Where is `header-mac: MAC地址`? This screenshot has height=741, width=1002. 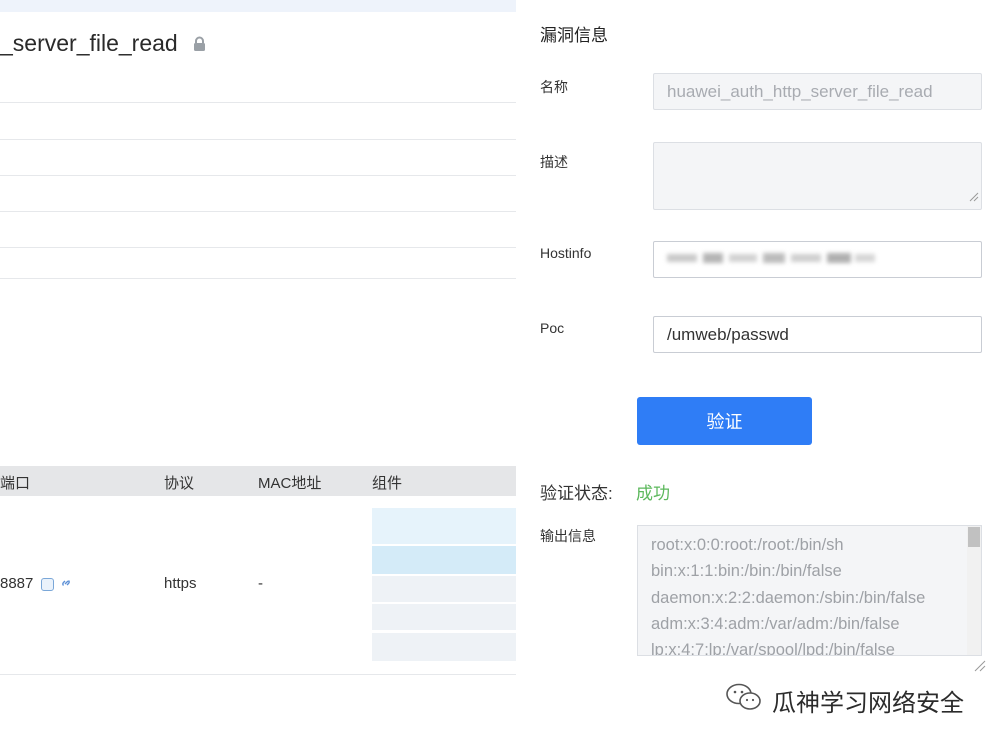
header-mac: MAC地址 is located at coordinates (290, 483).